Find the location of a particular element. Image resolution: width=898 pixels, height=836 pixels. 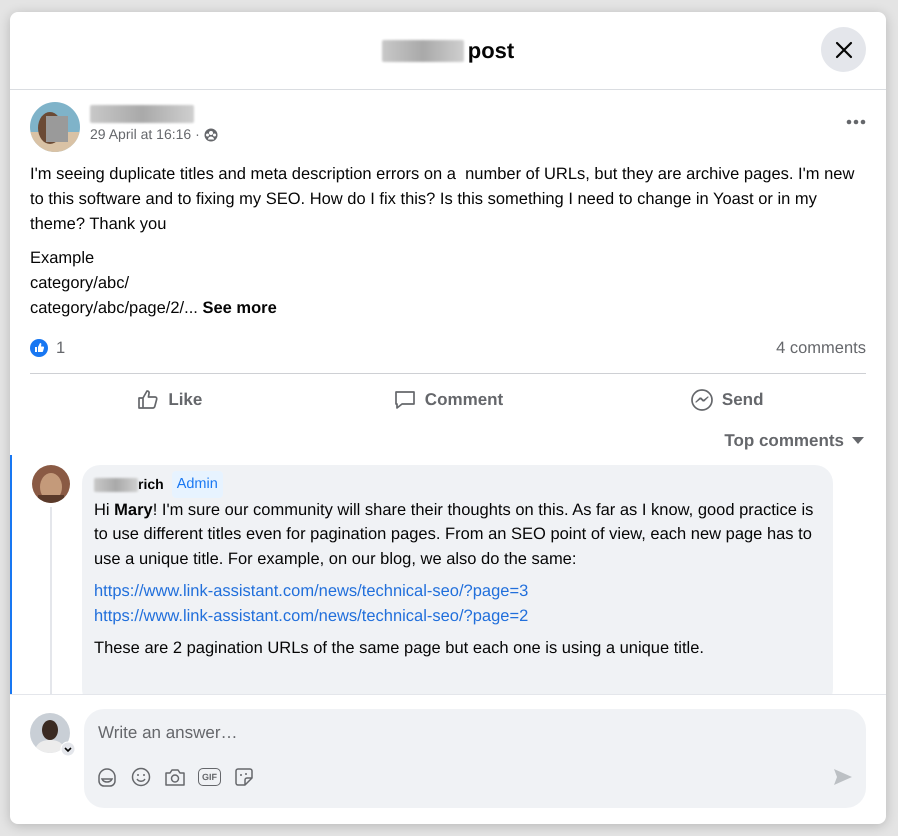

send-button: Send is located at coordinates (726, 400).